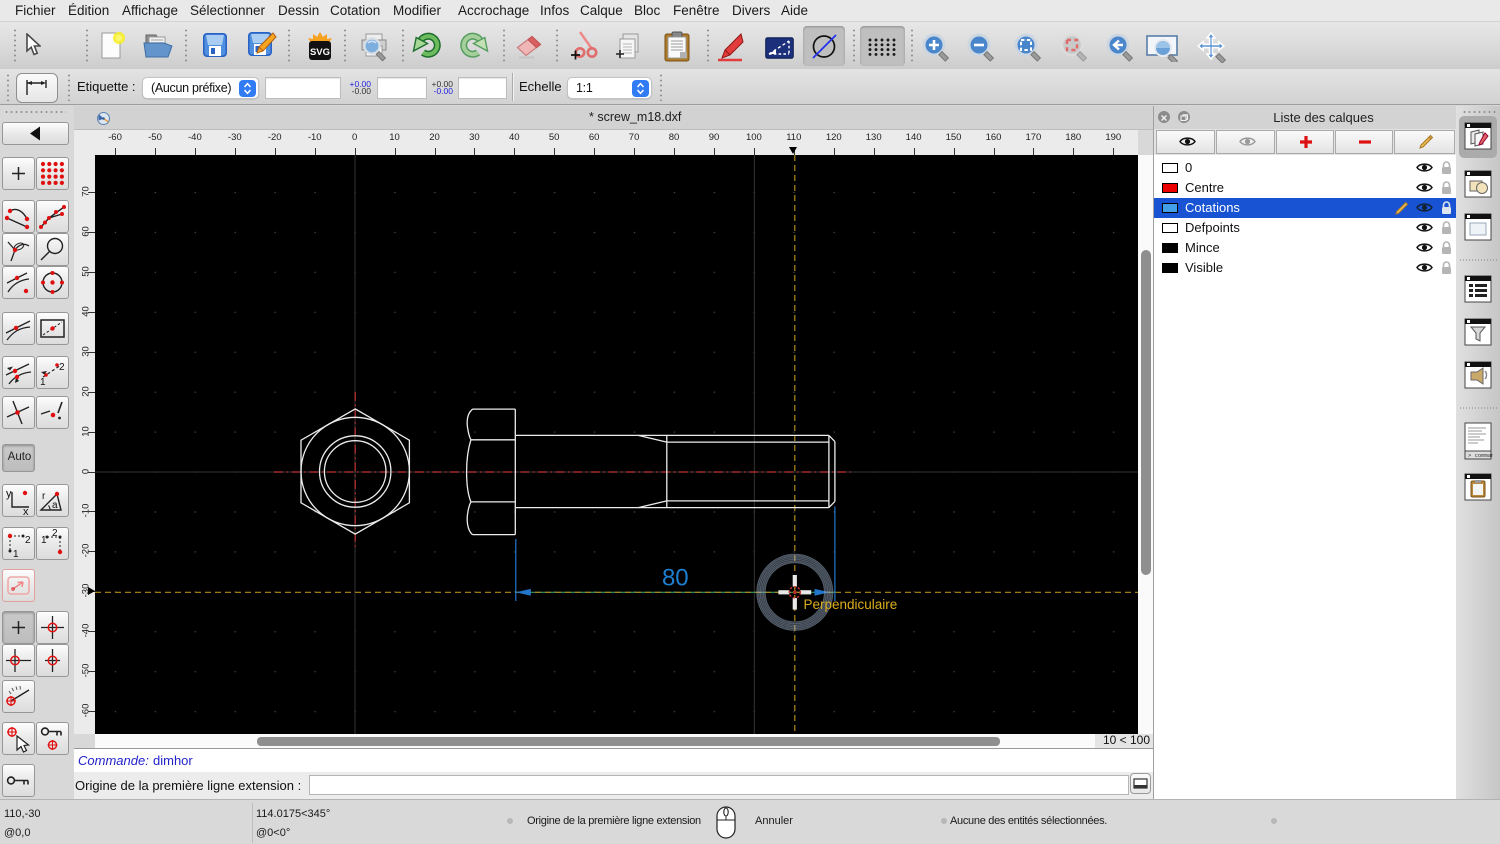 This screenshot has height=844, width=1500. What do you see at coordinates (55, 505) in the screenshot?
I see `svg-text: a` at bounding box center [55, 505].